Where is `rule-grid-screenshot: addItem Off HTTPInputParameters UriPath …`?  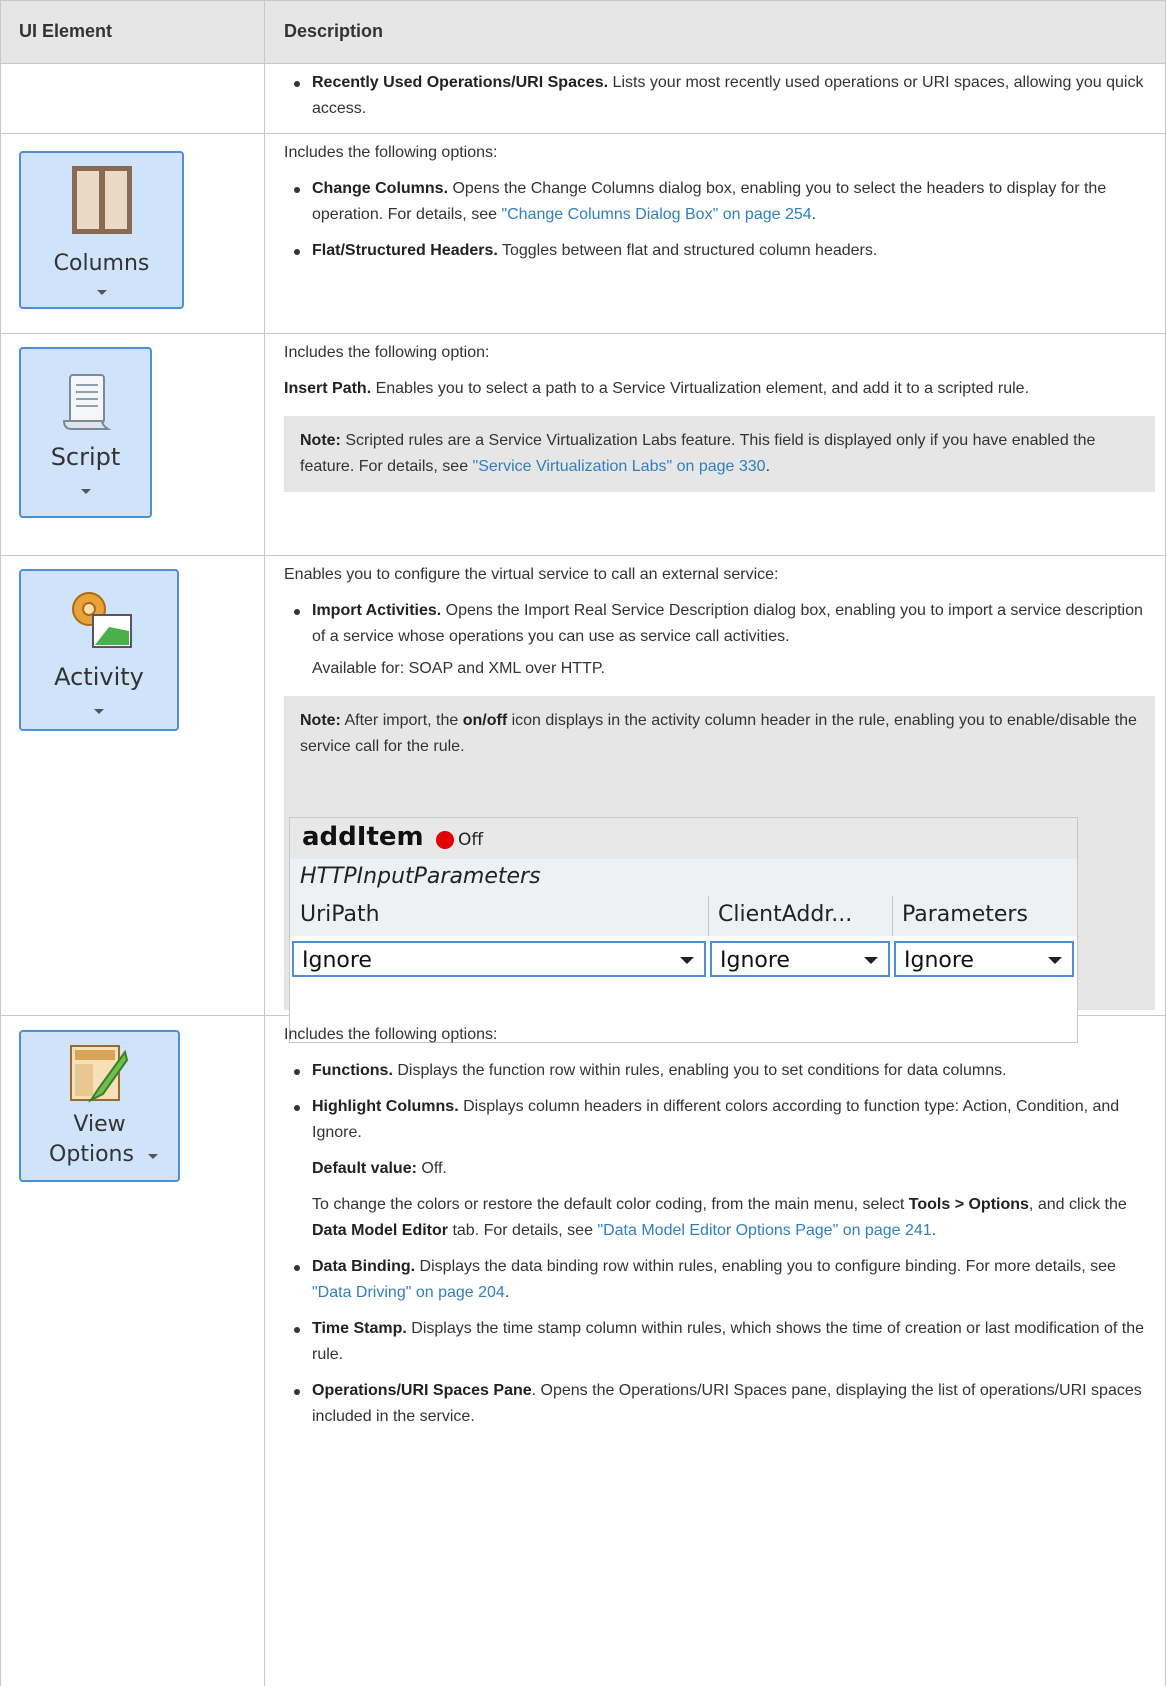 rule-grid-screenshot: addItem Off HTTPInputParameters UriPath … is located at coordinates (683, 930).